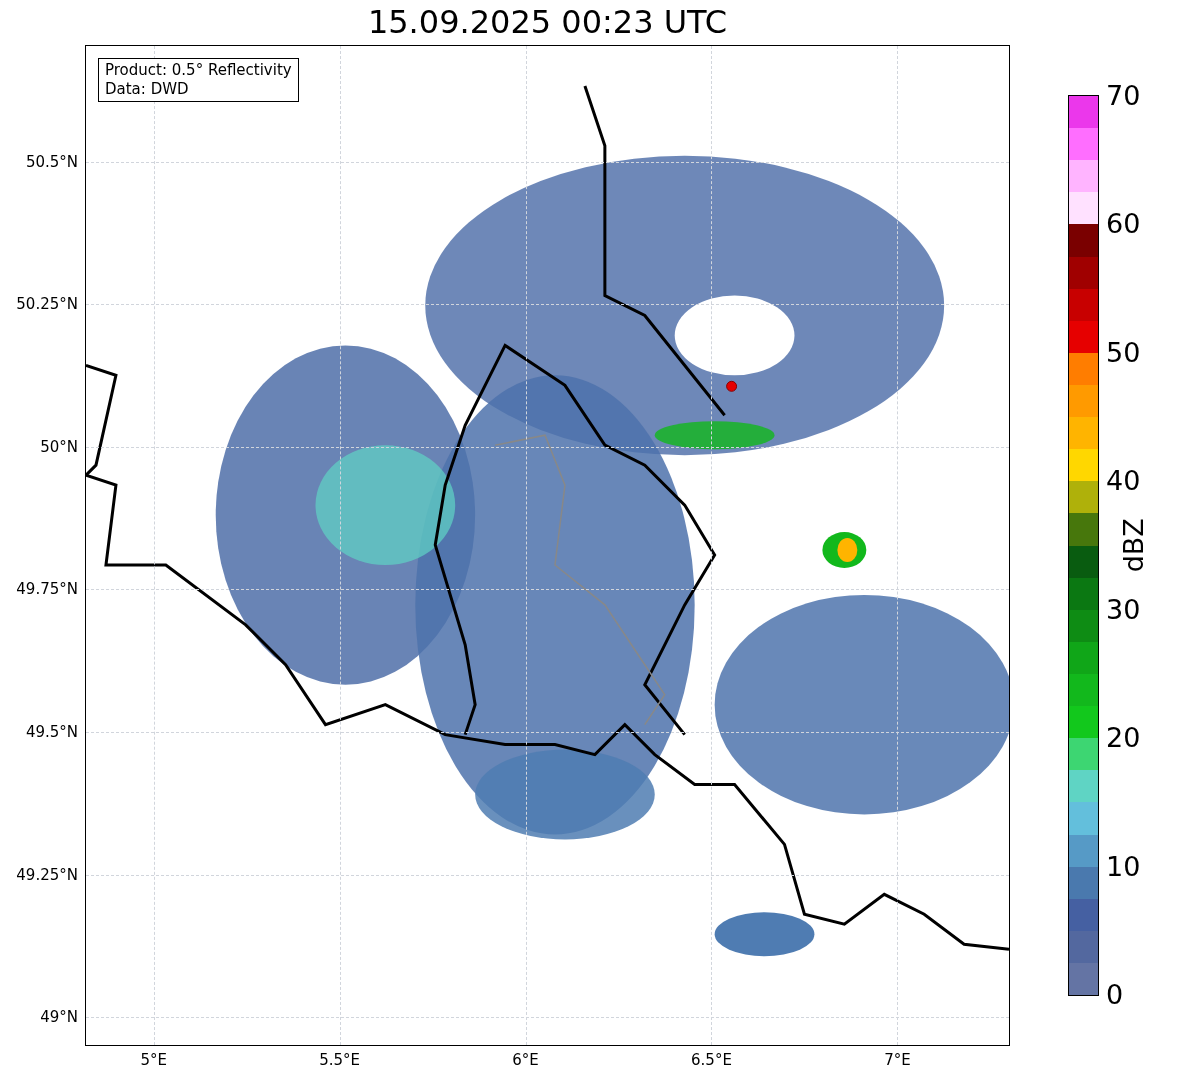 The height and width of the screenshot is (1081, 1202). I want to click on axis-tick-label: 7°E, so click(897, 1060).